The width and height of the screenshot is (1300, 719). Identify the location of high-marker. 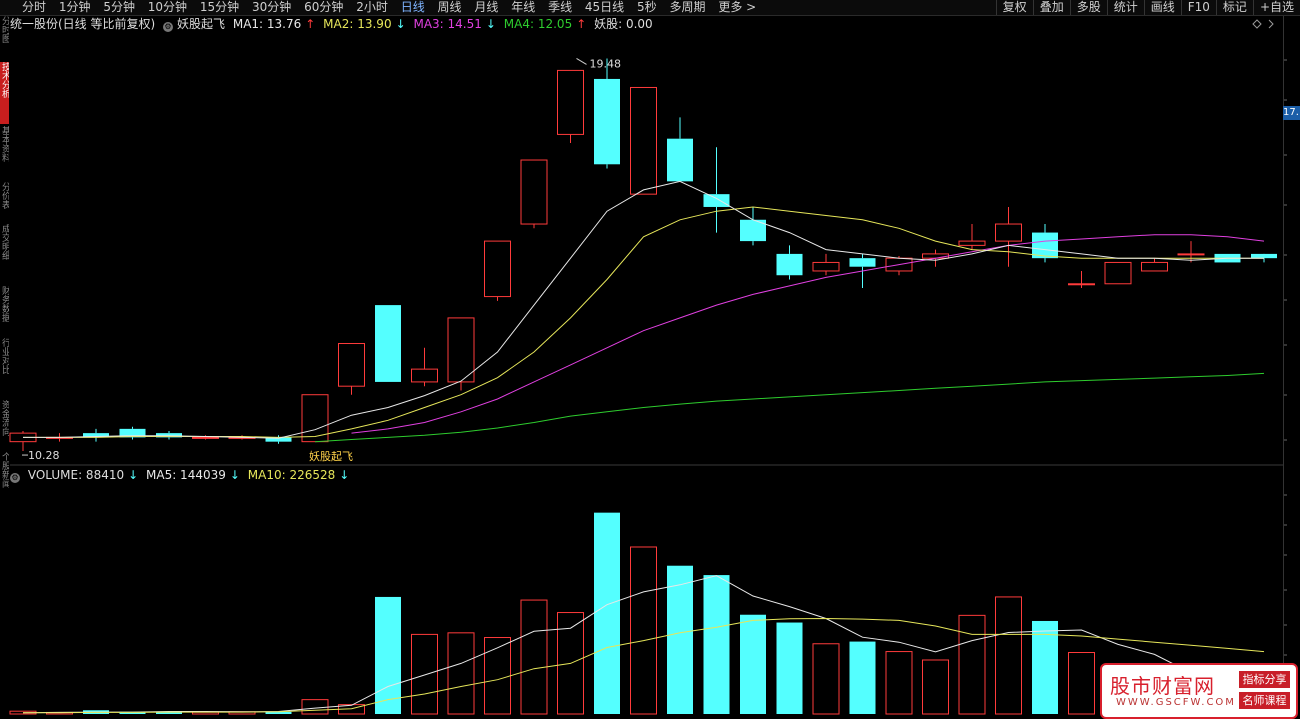
(581, 61).